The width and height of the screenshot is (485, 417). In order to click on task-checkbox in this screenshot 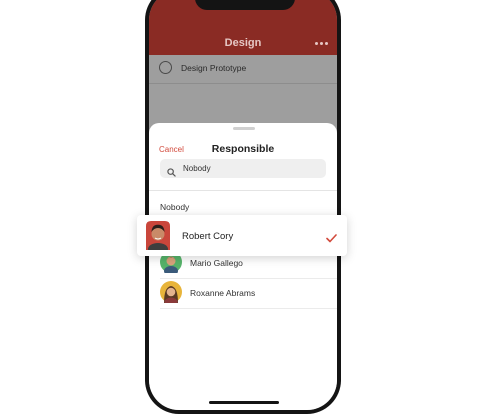, I will do `click(165, 67)`.